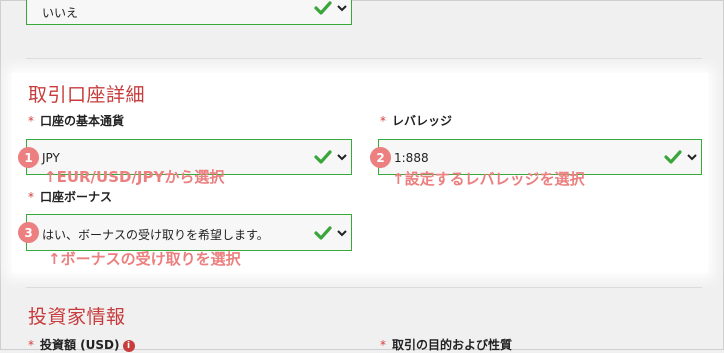  Describe the element at coordinates (70, 197) in the screenshot. I see `bonus-label: * 口座ボーナス` at that location.